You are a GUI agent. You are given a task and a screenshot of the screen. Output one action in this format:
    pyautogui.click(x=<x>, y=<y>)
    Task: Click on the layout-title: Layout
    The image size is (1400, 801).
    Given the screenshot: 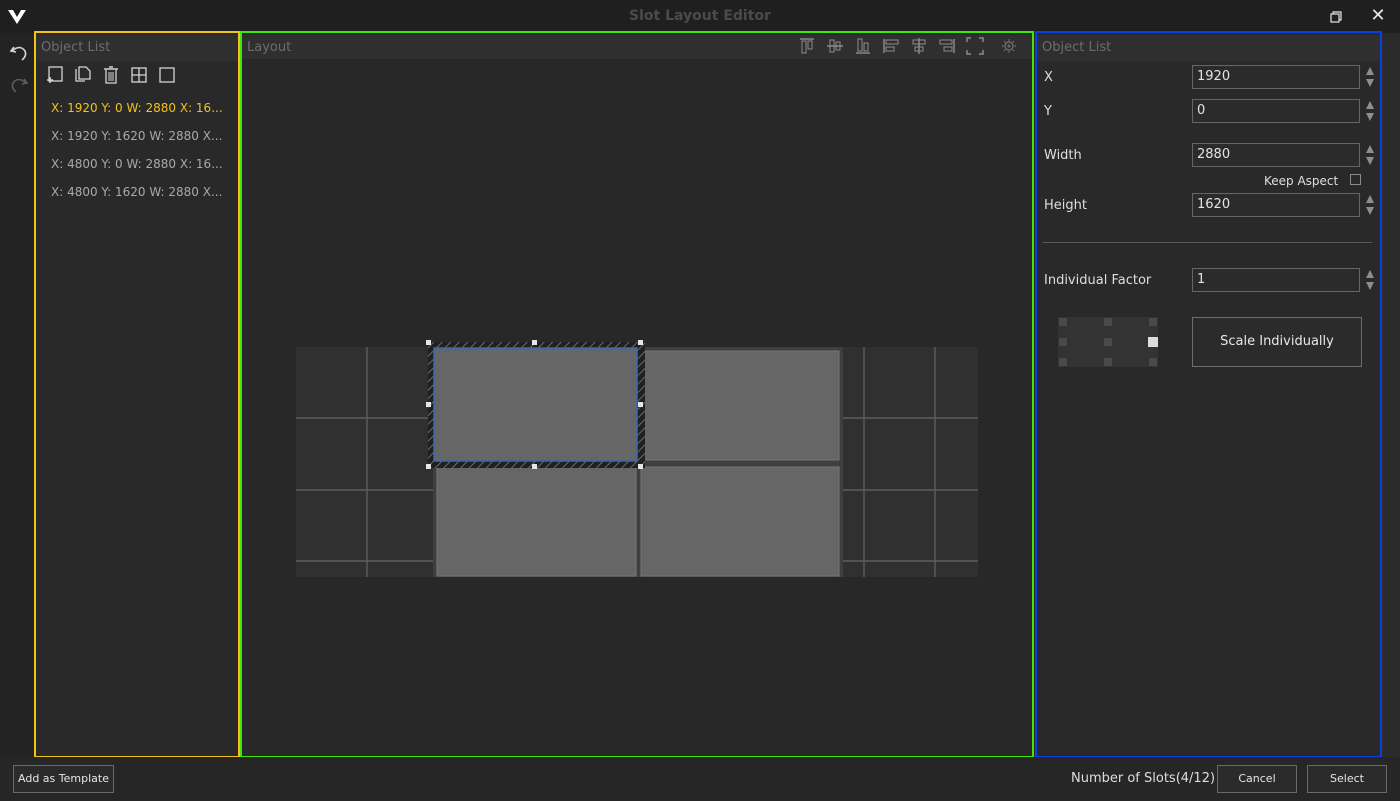 What is the action you would take?
    pyautogui.click(x=269, y=47)
    